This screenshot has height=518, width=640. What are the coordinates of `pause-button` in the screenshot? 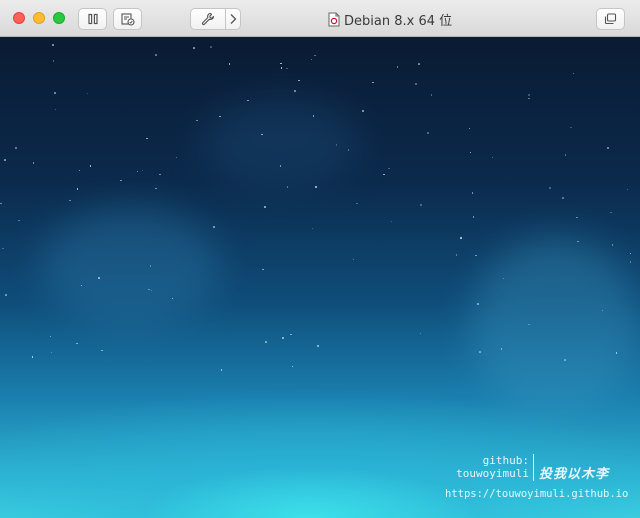 It's located at (92, 19).